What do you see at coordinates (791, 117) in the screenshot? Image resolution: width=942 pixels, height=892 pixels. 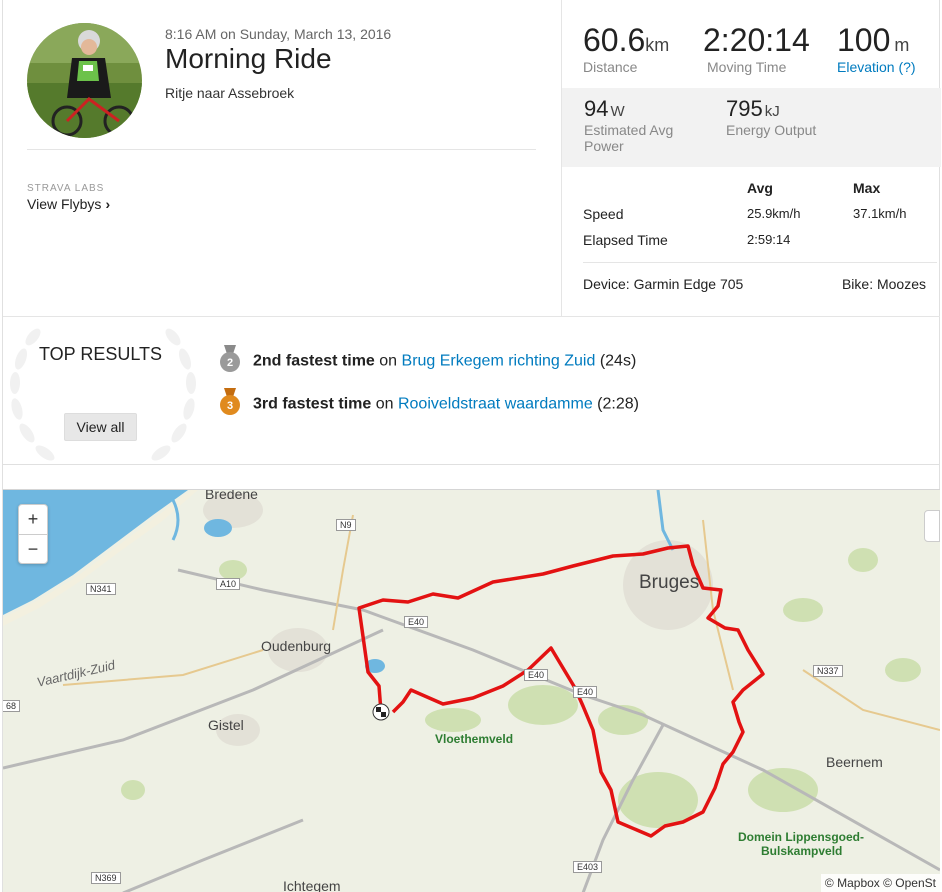 I see `energy-stat: 795 kJ Energy Output` at bounding box center [791, 117].